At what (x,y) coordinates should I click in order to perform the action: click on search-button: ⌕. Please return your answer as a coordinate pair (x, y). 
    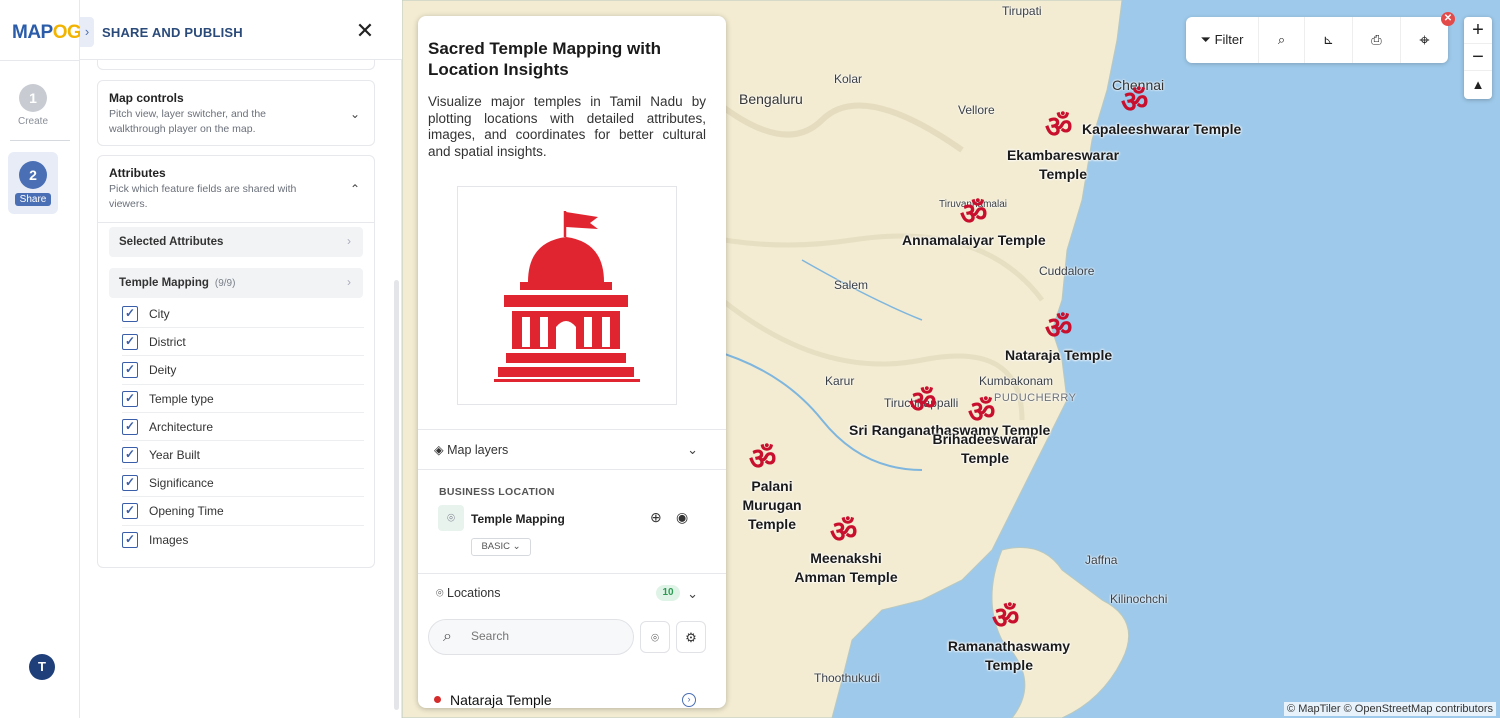
    Looking at the image, I should click on (1281, 40).